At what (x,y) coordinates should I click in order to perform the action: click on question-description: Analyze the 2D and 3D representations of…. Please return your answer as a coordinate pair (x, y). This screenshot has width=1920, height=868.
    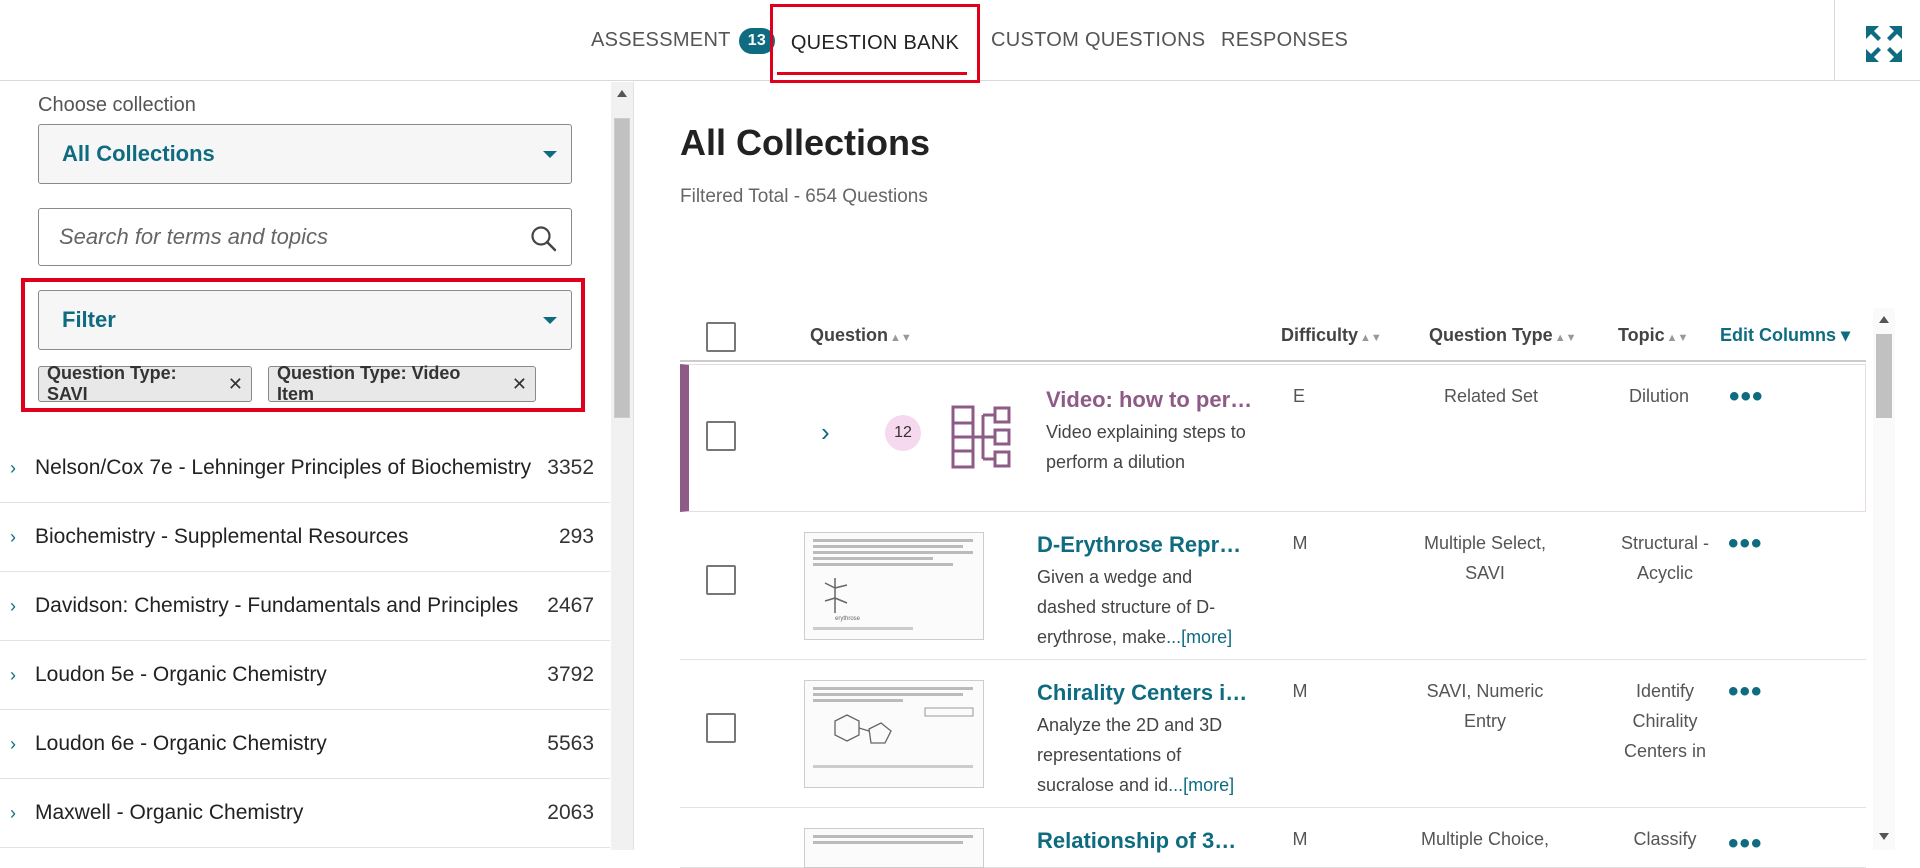
    Looking at the image, I should click on (1137, 755).